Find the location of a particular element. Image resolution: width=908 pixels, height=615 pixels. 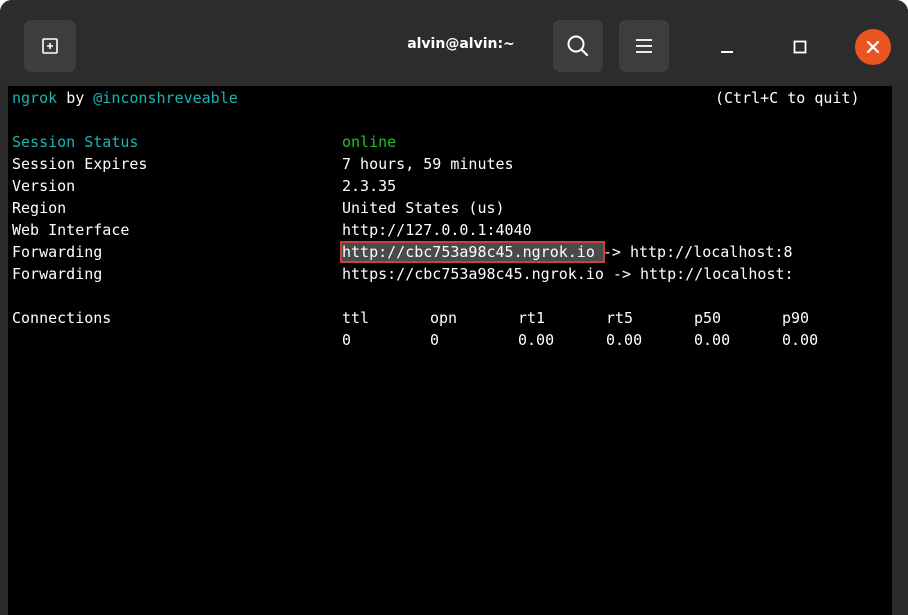

connections-value-p50: 0.00 is located at coordinates (712, 340).